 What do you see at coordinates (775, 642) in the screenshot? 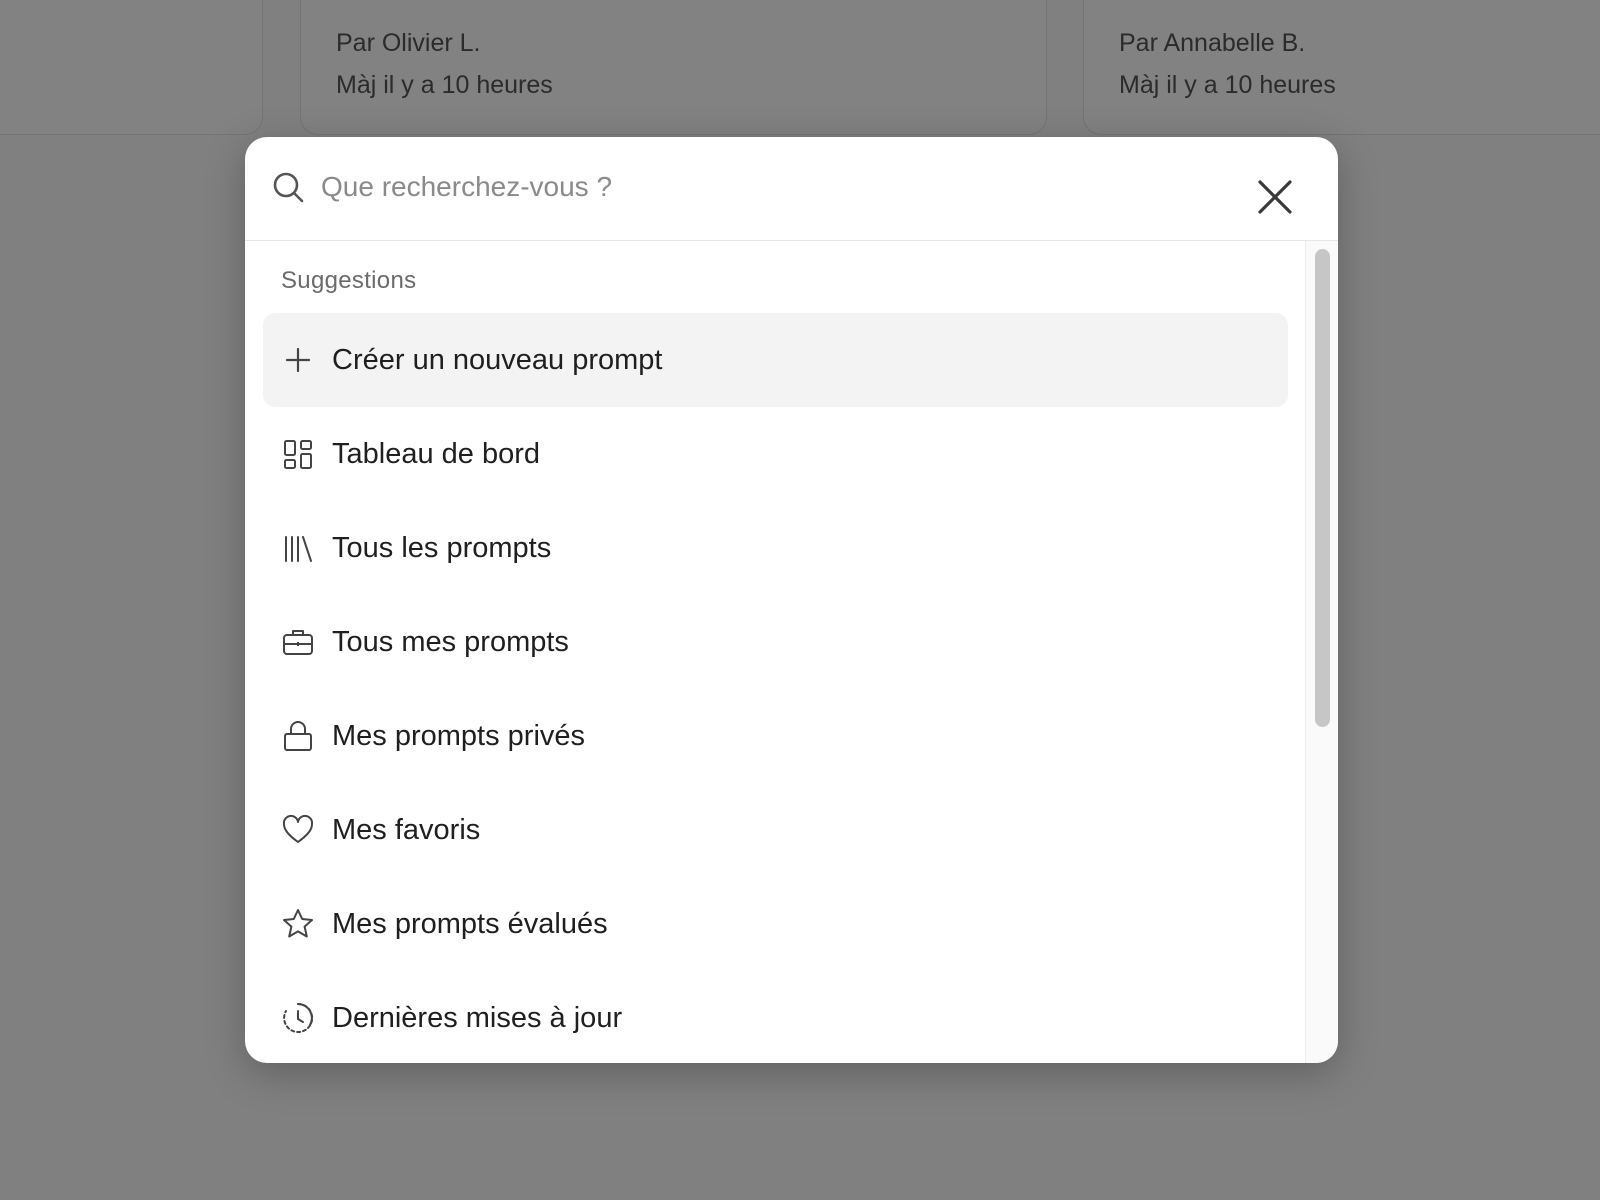
I see `suggestion-my-prompts: Tous mes prompts` at bounding box center [775, 642].